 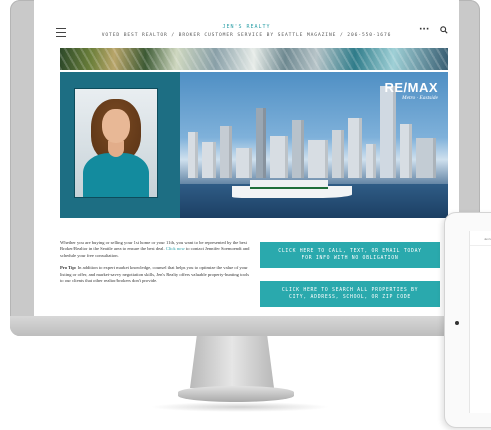 What do you see at coordinates (232, 362) in the screenshot?
I see `monitor-stand-neck` at bounding box center [232, 362].